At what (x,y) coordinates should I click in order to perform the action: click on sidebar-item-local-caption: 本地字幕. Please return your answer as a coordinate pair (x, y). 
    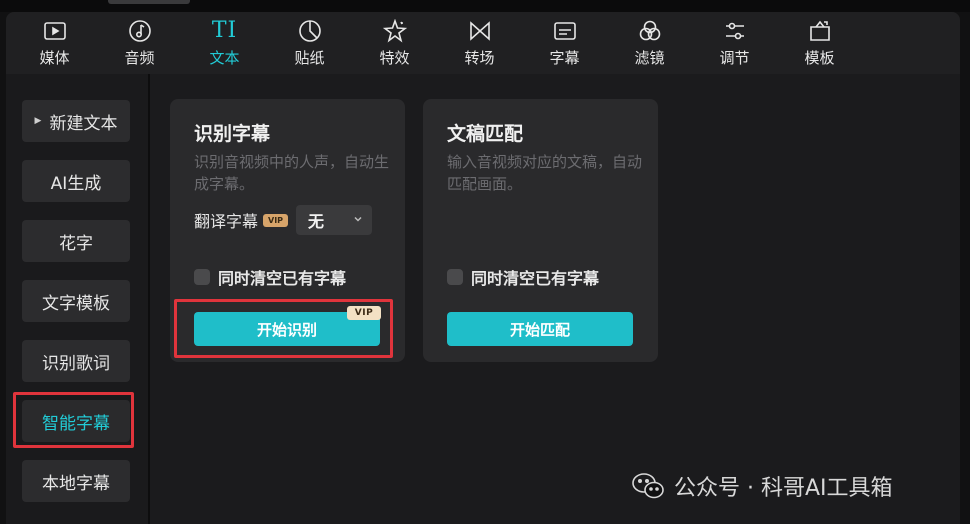
    Looking at the image, I should click on (76, 481).